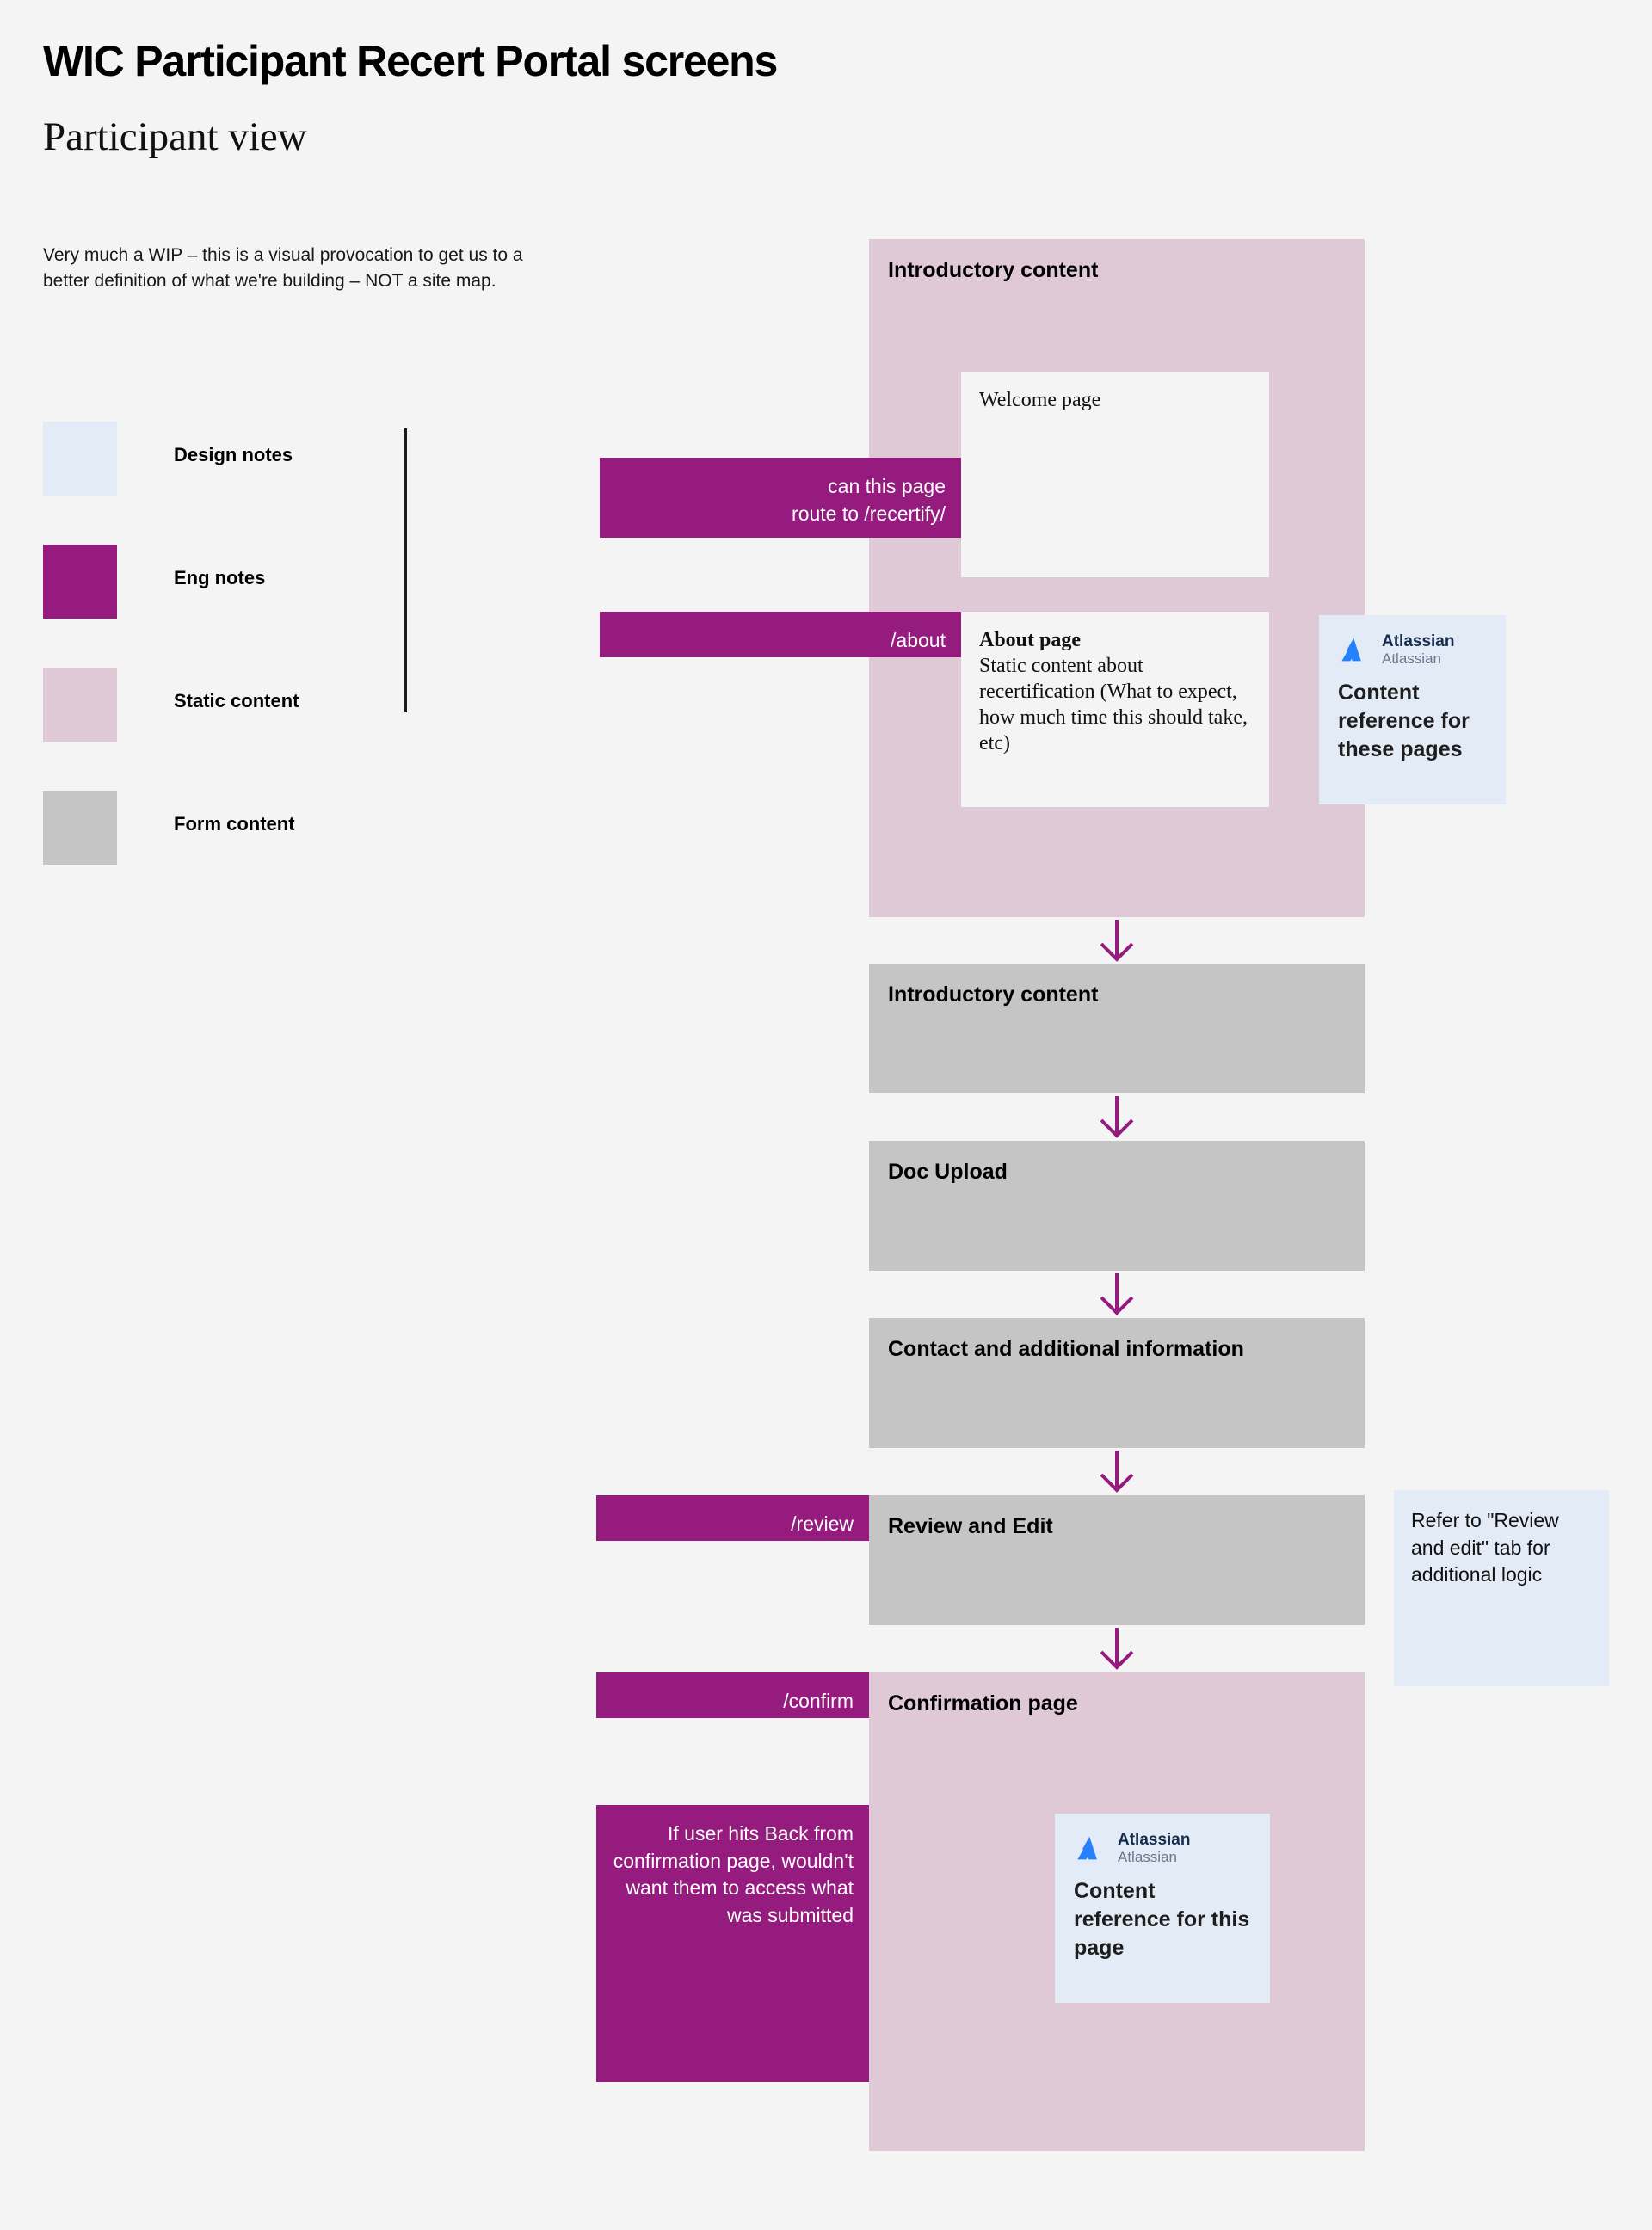  Describe the element at coordinates (993, 995) in the screenshot. I see `block-title-introductory-content-form: Introductory content` at that location.